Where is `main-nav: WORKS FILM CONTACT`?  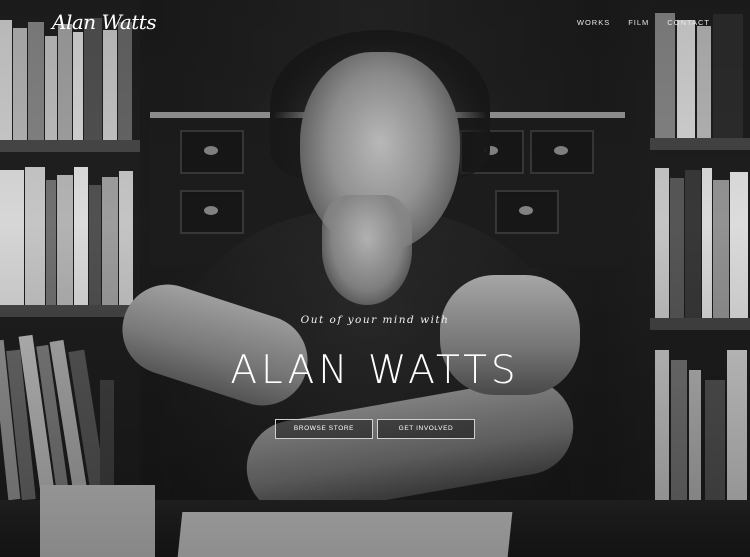 main-nav: WORKS FILM CONTACT is located at coordinates (643, 22).